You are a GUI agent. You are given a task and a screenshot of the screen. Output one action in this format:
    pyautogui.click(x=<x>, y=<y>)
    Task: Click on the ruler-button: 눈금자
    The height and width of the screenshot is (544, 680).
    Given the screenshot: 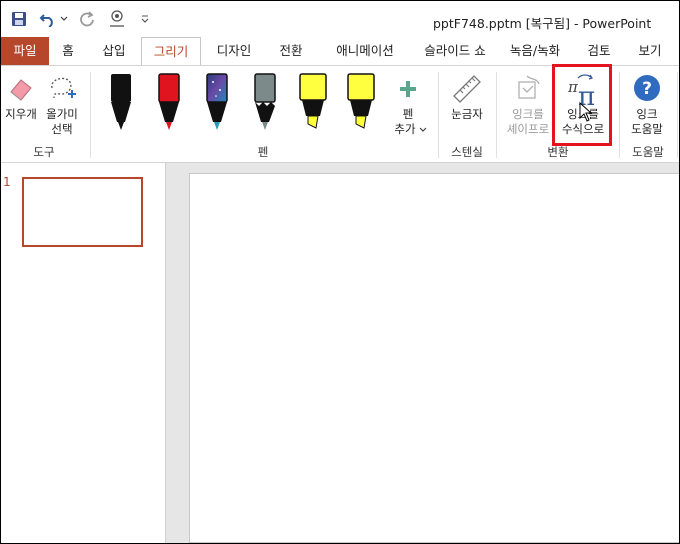 What is the action you would take?
    pyautogui.click(x=467, y=103)
    